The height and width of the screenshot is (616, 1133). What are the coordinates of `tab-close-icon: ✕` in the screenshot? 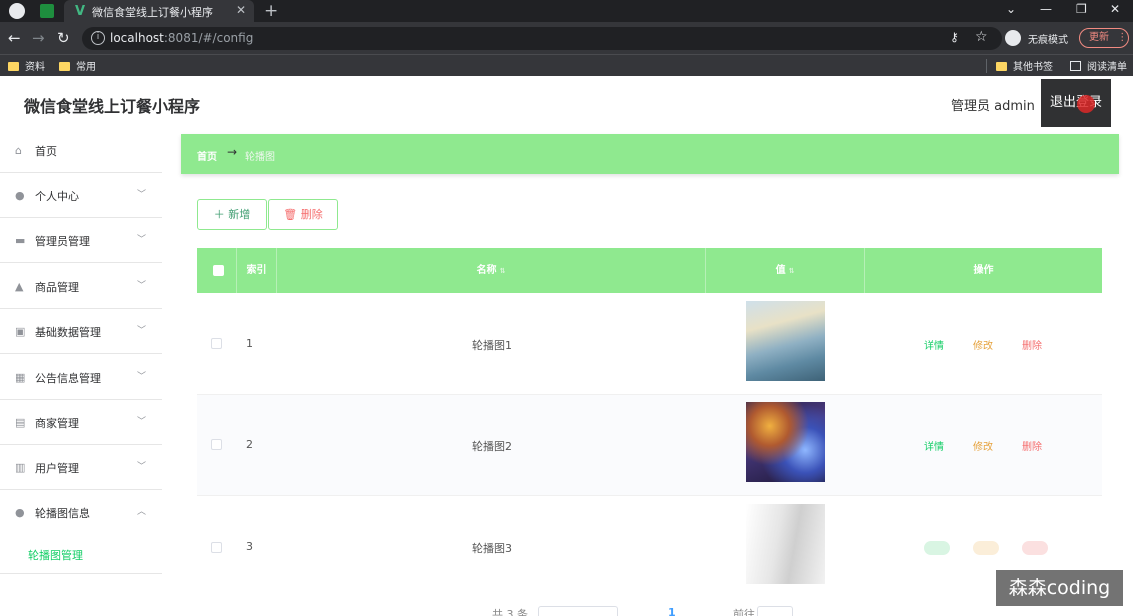 It's located at (241, 10).